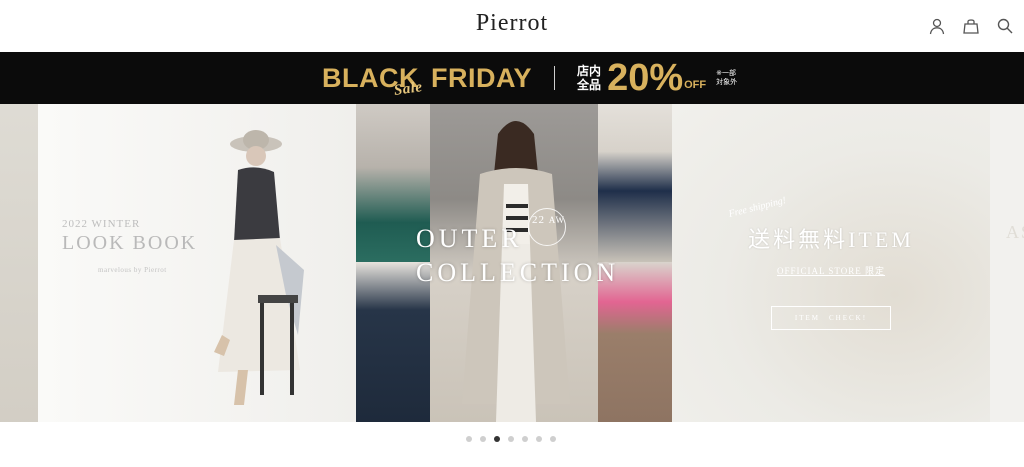 The height and width of the screenshot is (467, 1024). What do you see at coordinates (645, 78) in the screenshot?
I see `banner-percent: 20%` at bounding box center [645, 78].